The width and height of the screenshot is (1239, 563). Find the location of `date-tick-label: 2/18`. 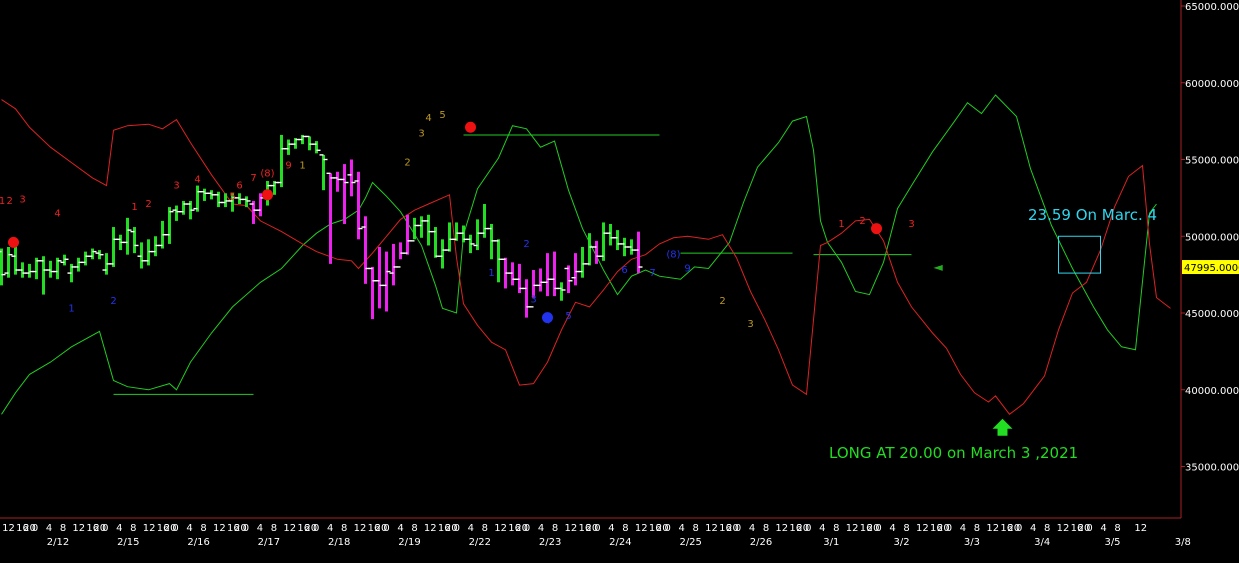

date-tick-label: 2/18 is located at coordinates (339, 542).